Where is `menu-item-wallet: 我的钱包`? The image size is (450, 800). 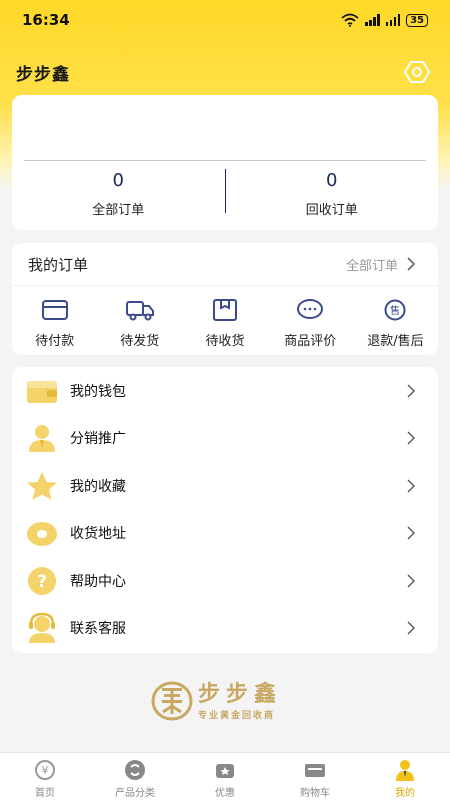 menu-item-wallet: 我的钱包 is located at coordinates (225, 391).